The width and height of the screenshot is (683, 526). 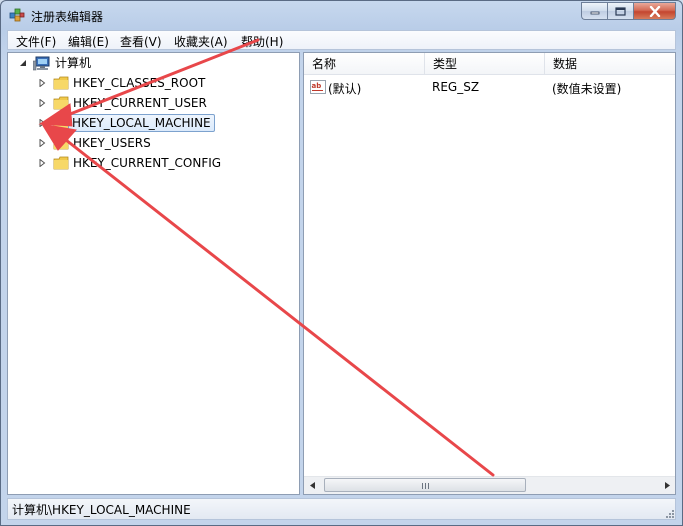 I want to click on row-type-cell: REG_SZ, so click(x=456, y=87).